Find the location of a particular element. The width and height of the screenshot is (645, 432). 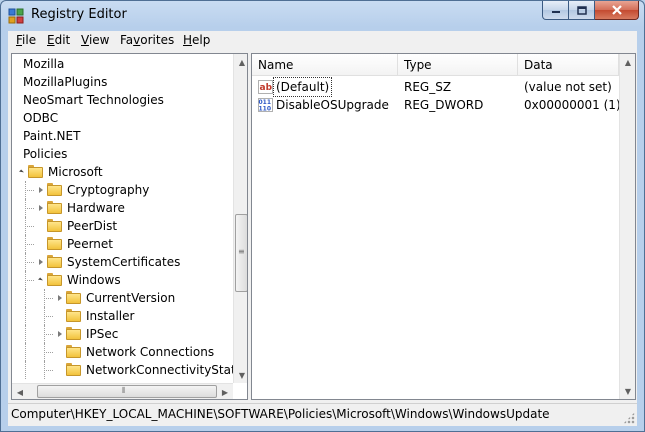

menu-favorites: Favorites is located at coordinates (147, 40).